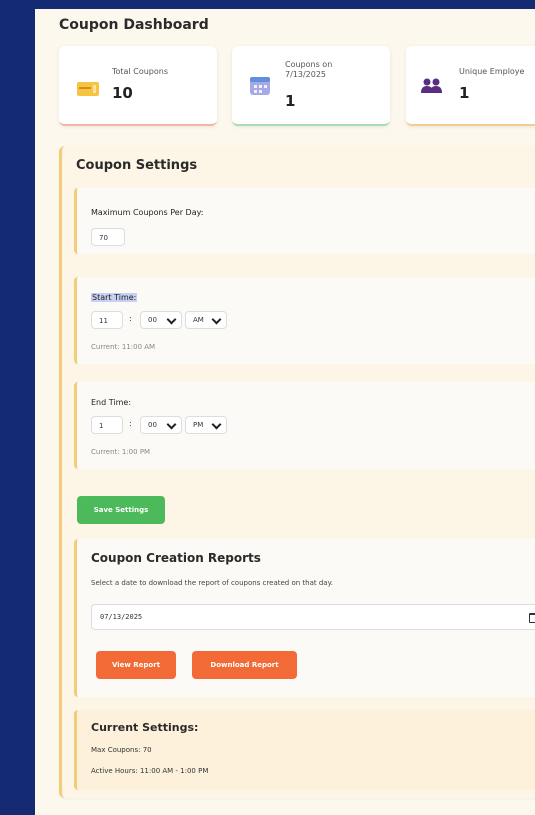 The image size is (535, 815). I want to click on stat-label: Unique Employe, so click(492, 71).